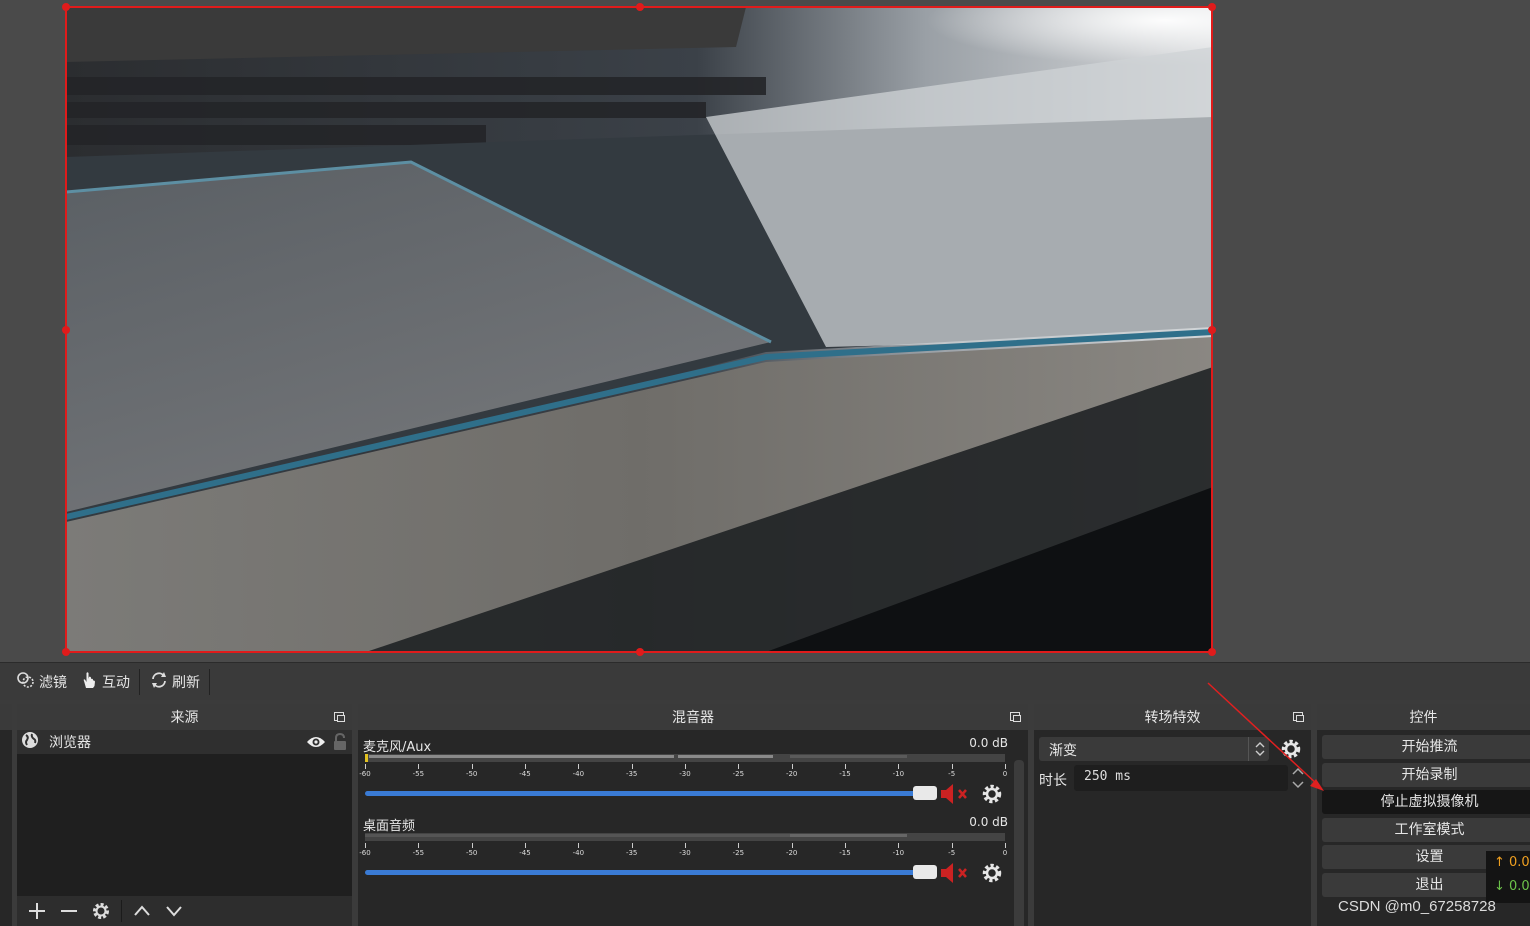  Describe the element at coordinates (184, 825) in the screenshot. I see `sources-list-empty-area` at that location.